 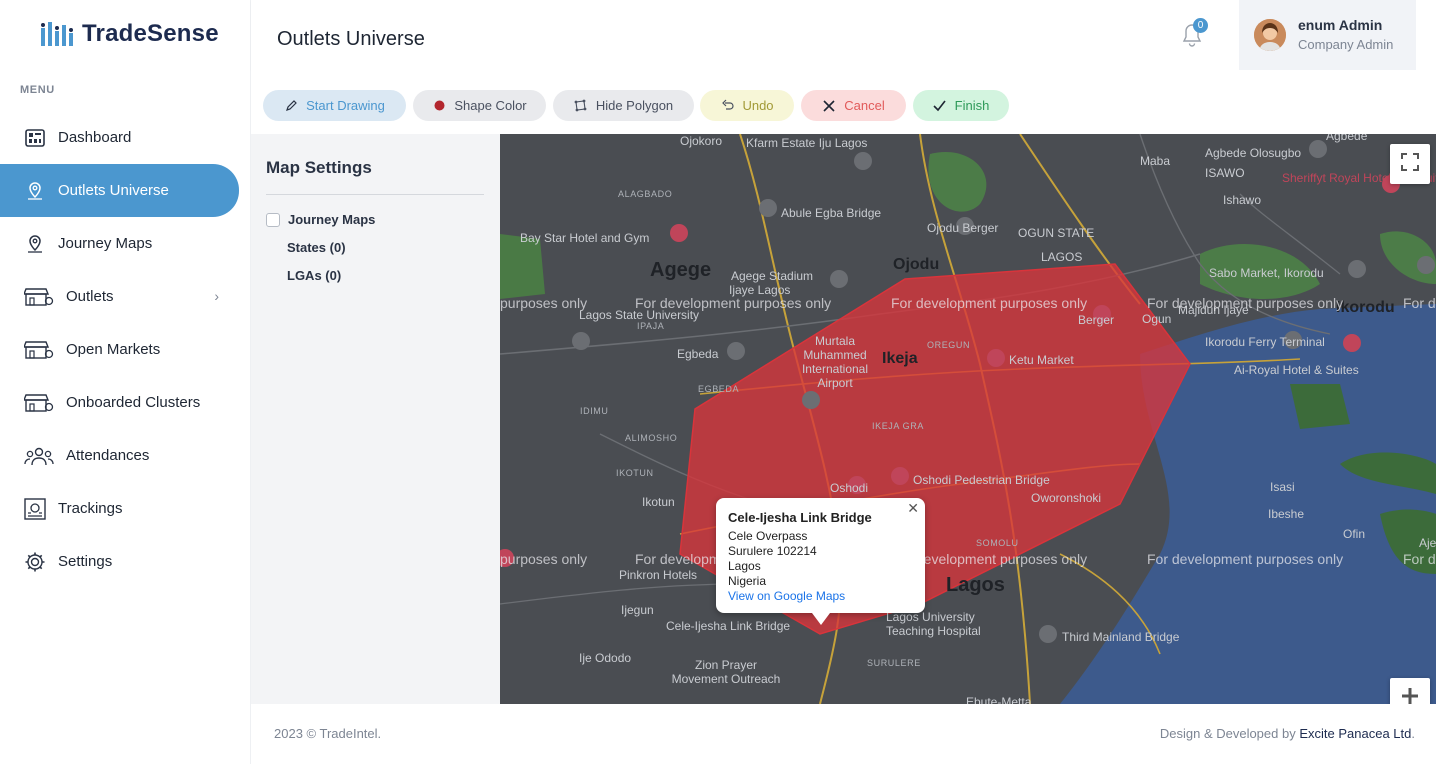 I want to click on cancel-button: Cancel, so click(x=853, y=105).